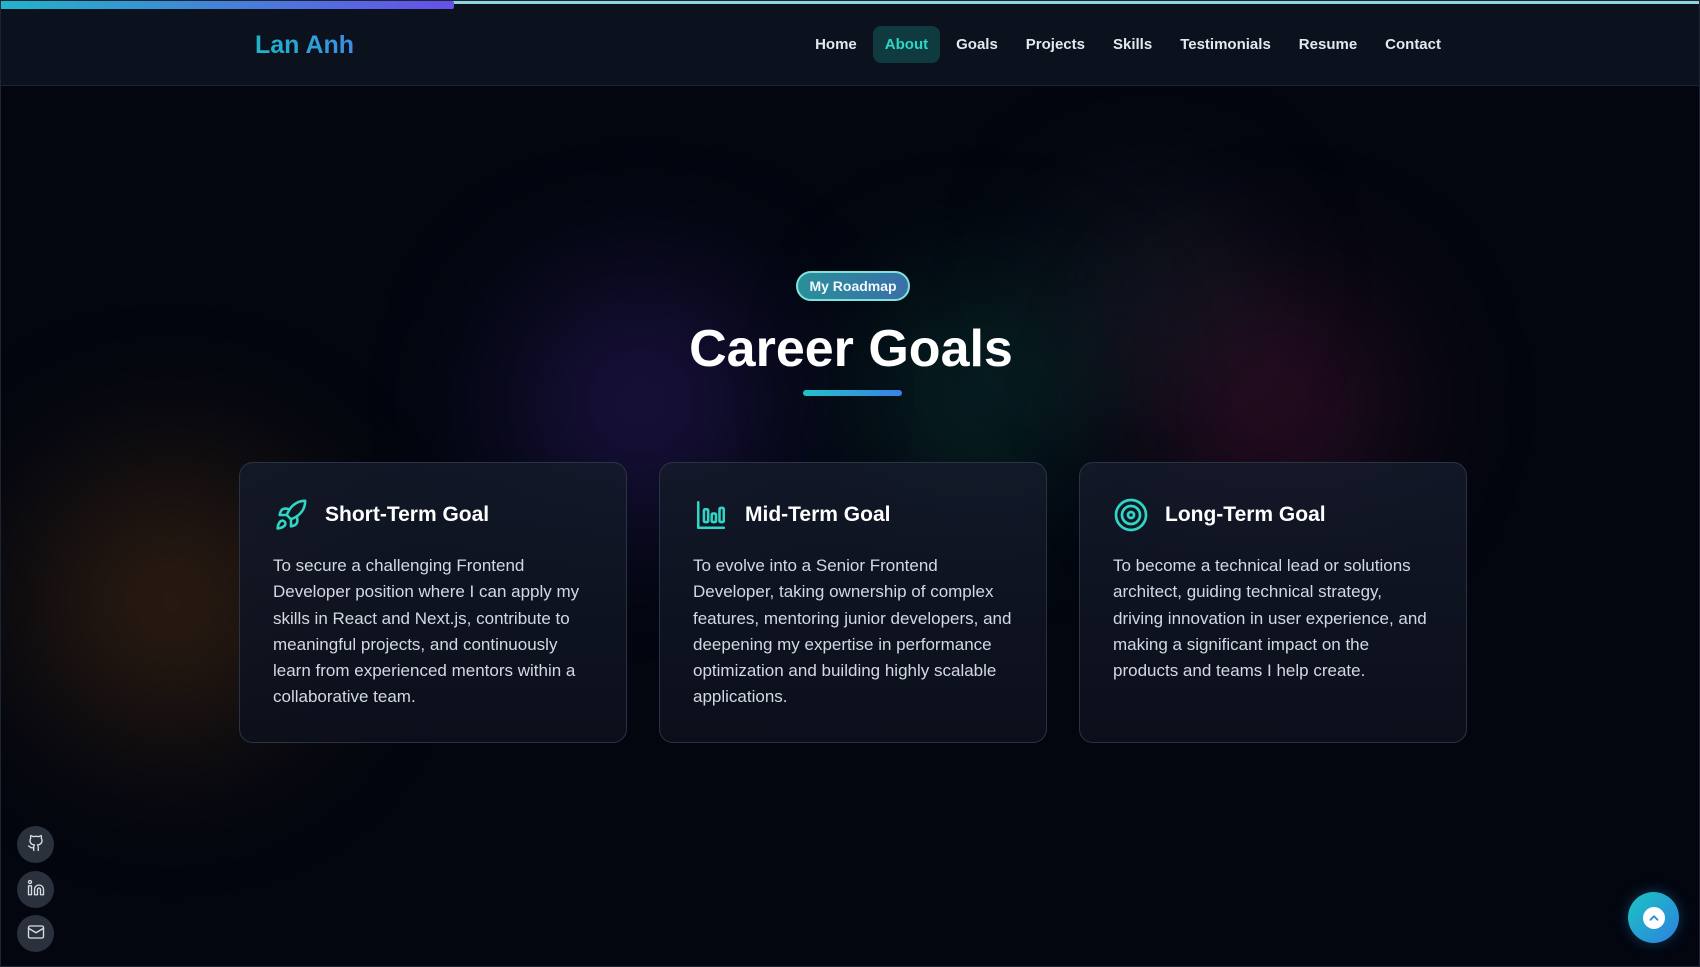 Image resolution: width=1700 pixels, height=967 pixels. I want to click on github-icon, so click(36, 845).